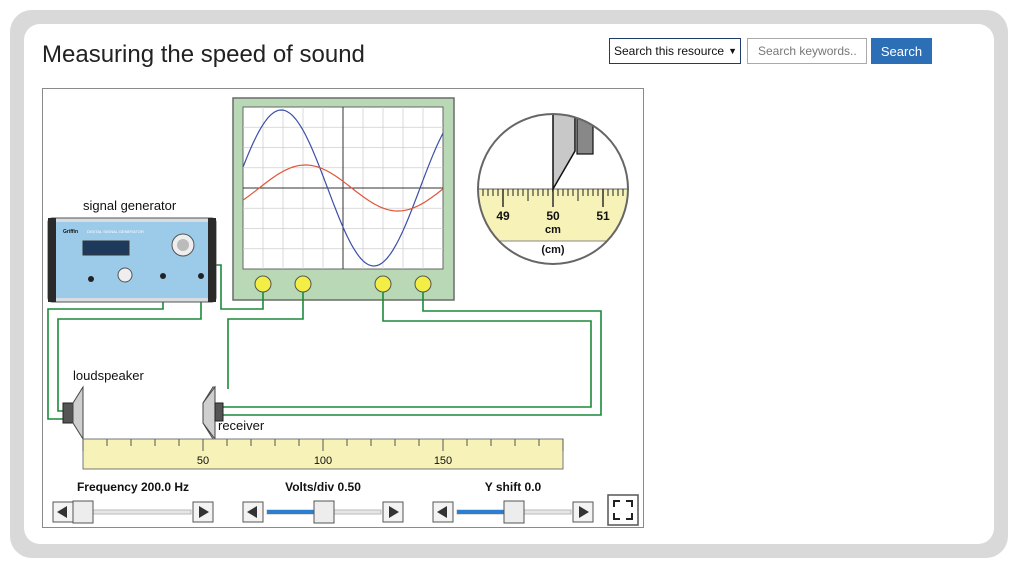  Describe the element at coordinates (513, 487) in the screenshot. I see `y-shift-label: Y shift 0.0` at that location.